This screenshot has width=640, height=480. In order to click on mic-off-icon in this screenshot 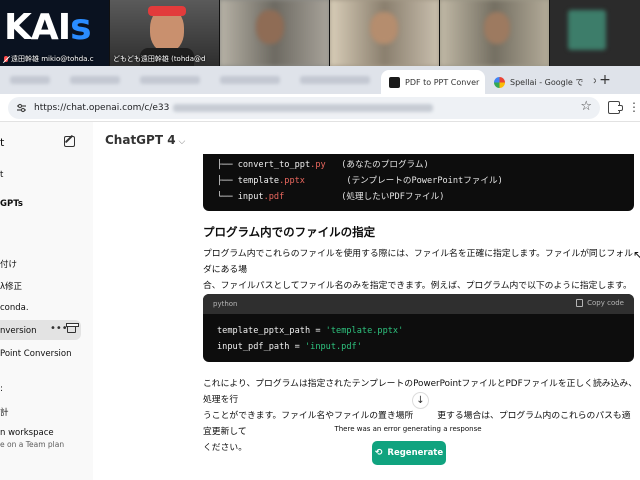, I will do `click(6, 59)`.